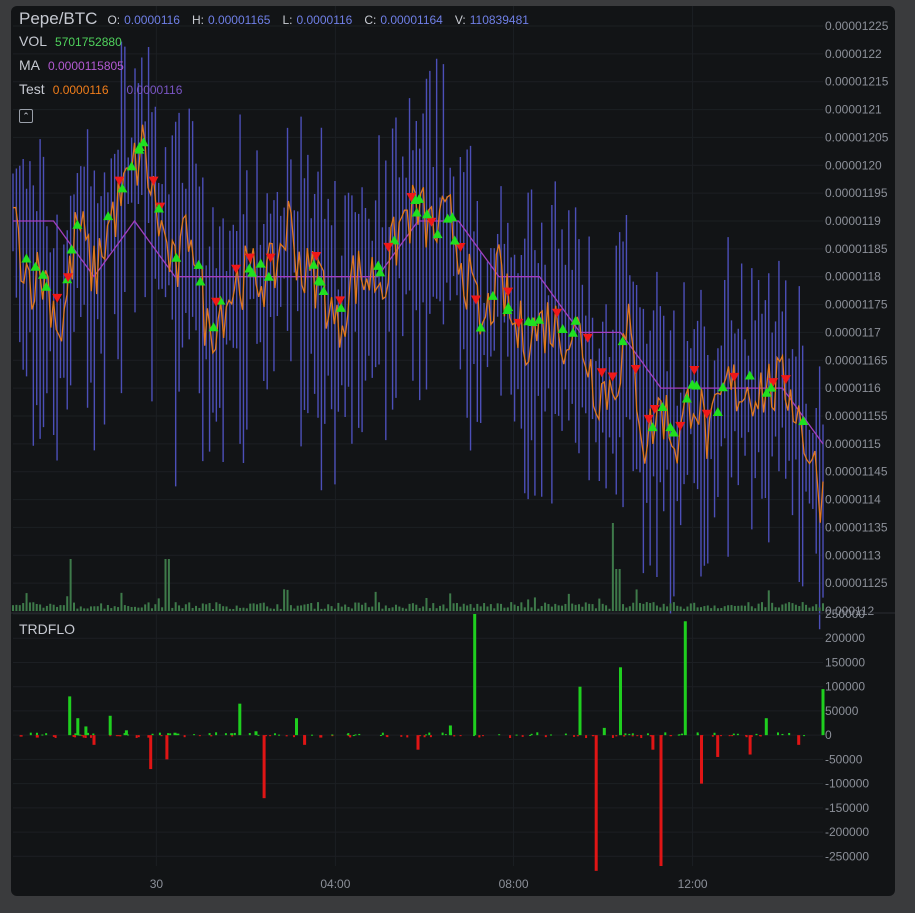 This screenshot has width=915, height=913. Describe the element at coordinates (857, 82) in the screenshot. I see `price-axis-tick: 0.00001215` at that location.